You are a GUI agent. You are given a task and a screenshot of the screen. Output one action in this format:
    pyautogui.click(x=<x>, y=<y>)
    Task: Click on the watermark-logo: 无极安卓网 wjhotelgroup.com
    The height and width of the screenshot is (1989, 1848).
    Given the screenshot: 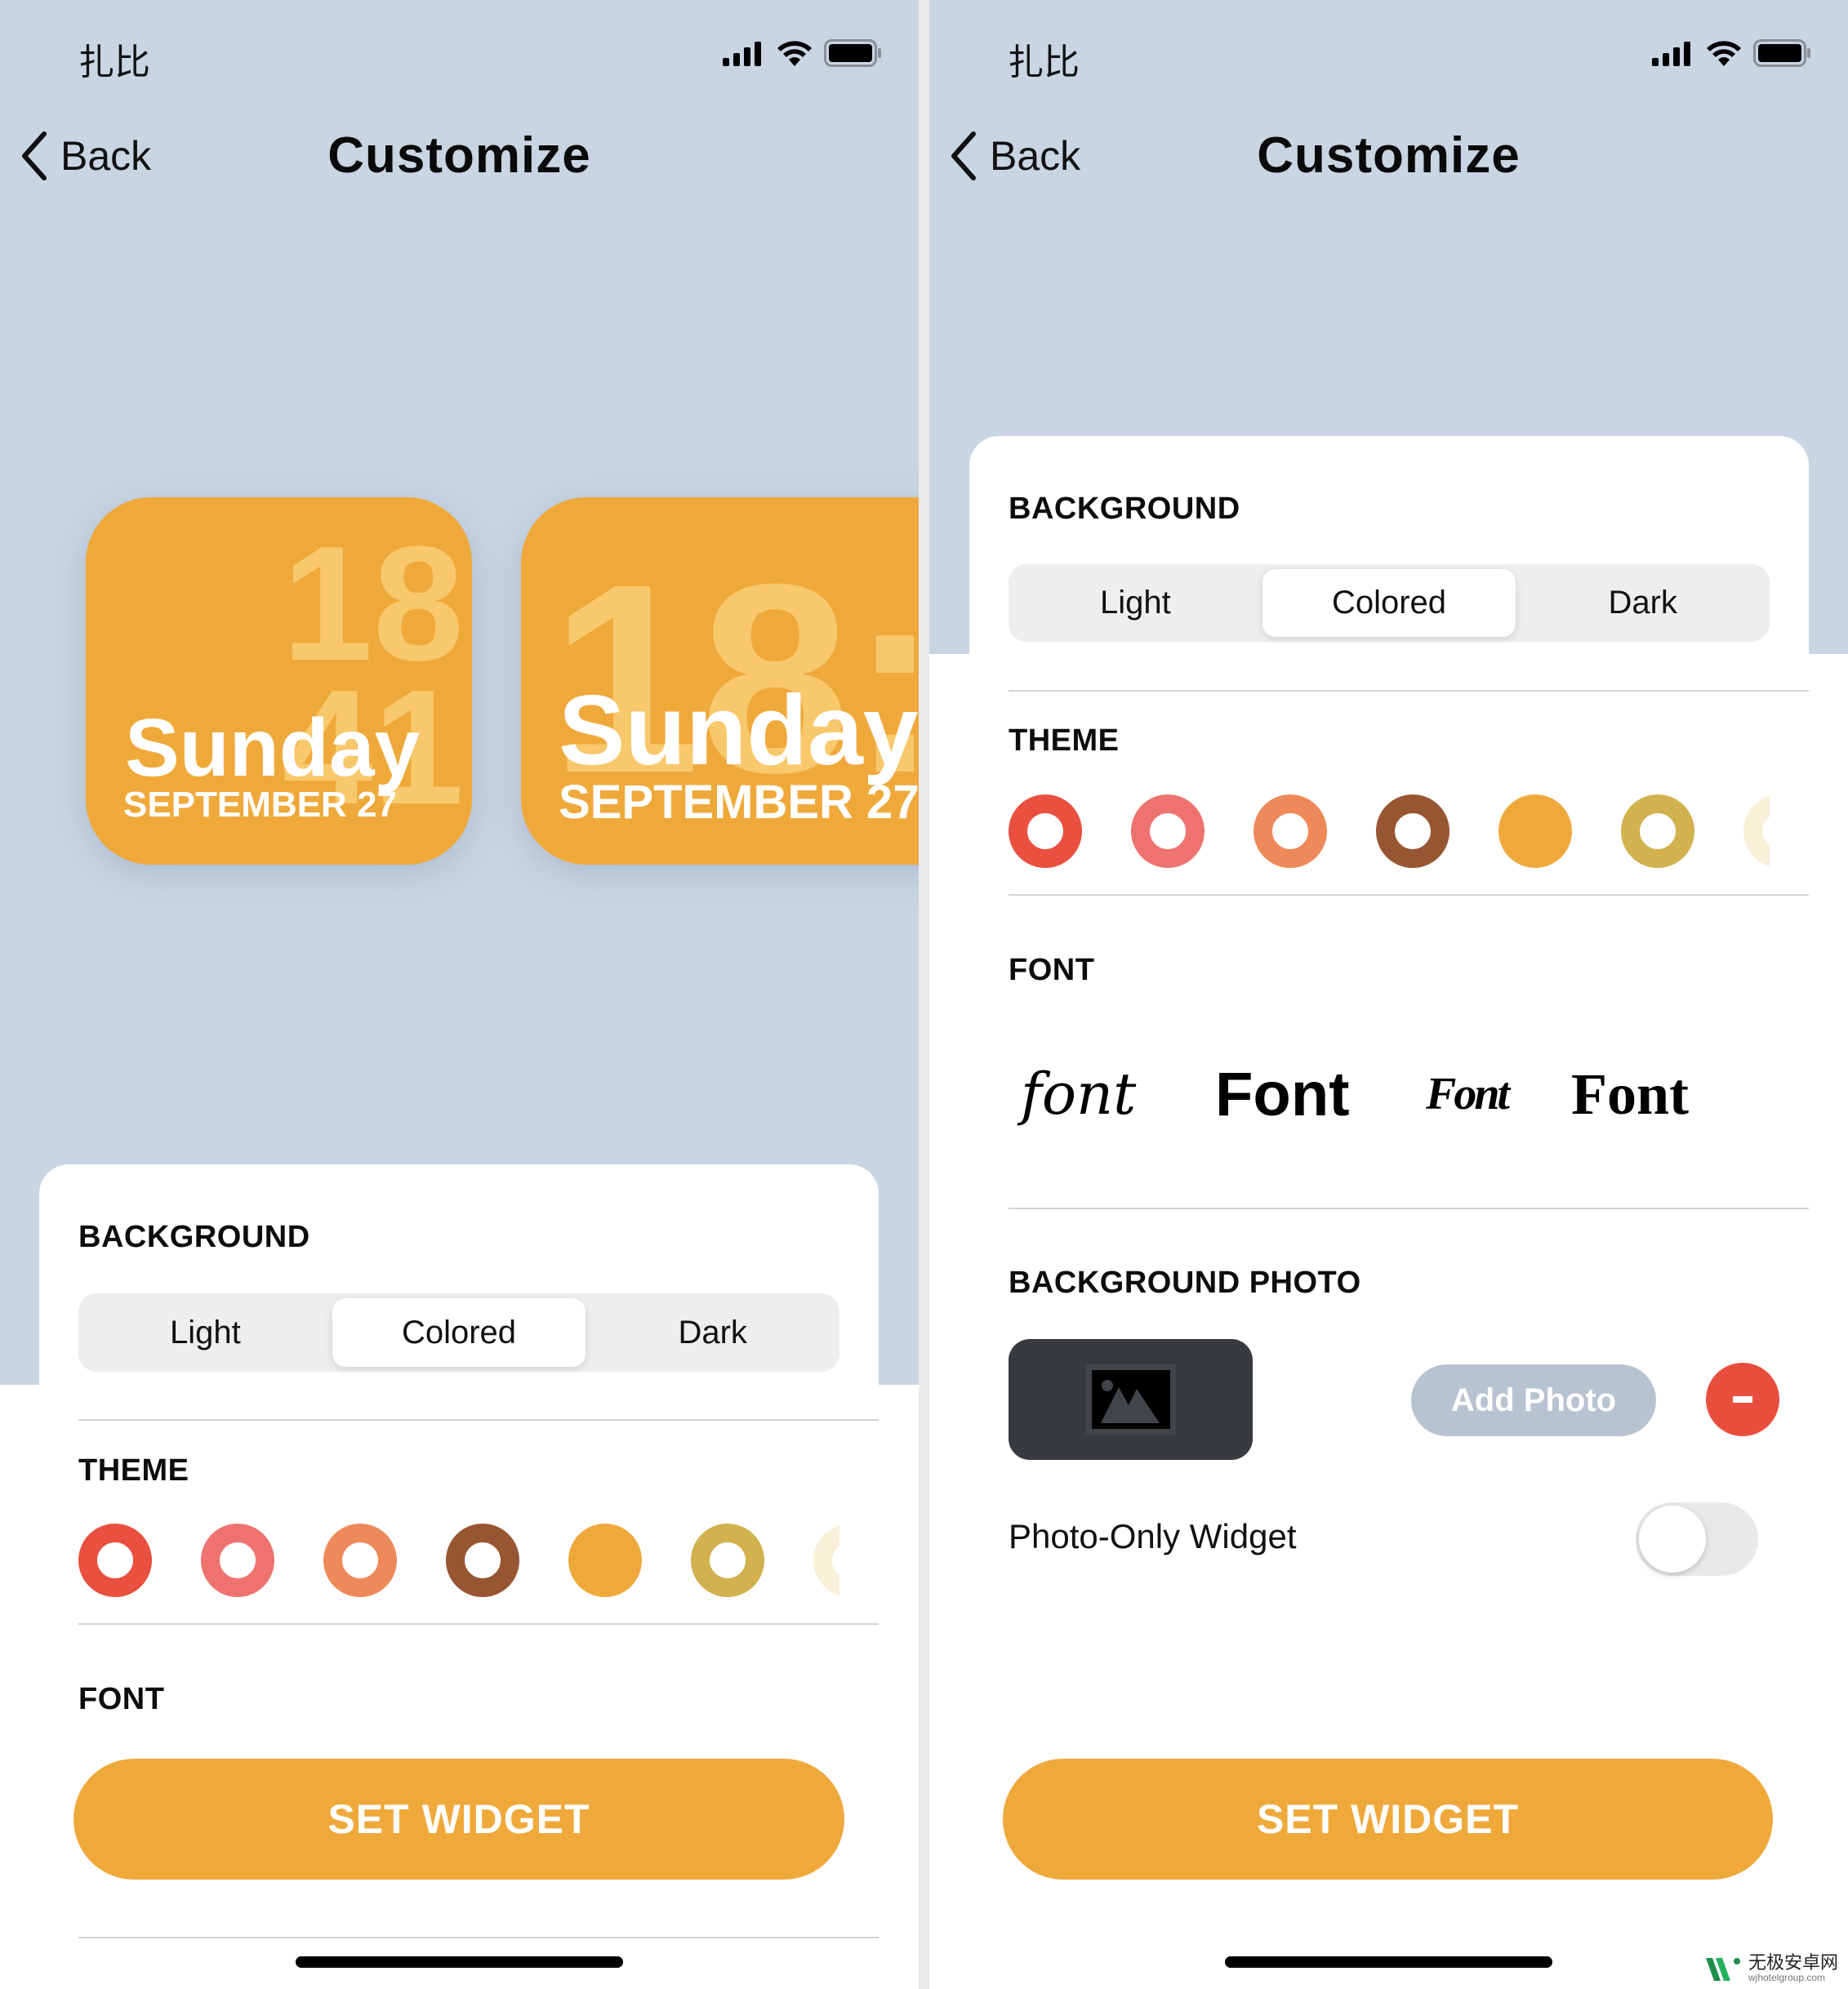 What is the action you would take?
    pyautogui.click(x=1770, y=1968)
    